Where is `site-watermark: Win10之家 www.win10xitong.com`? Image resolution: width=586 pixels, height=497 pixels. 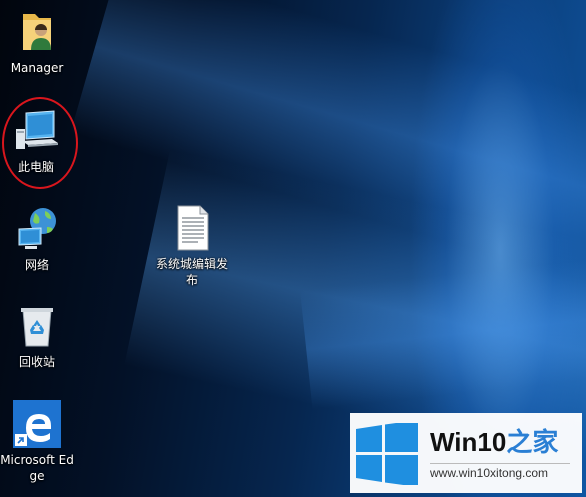 site-watermark: Win10之家 www.win10xitong.com is located at coordinates (466, 453).